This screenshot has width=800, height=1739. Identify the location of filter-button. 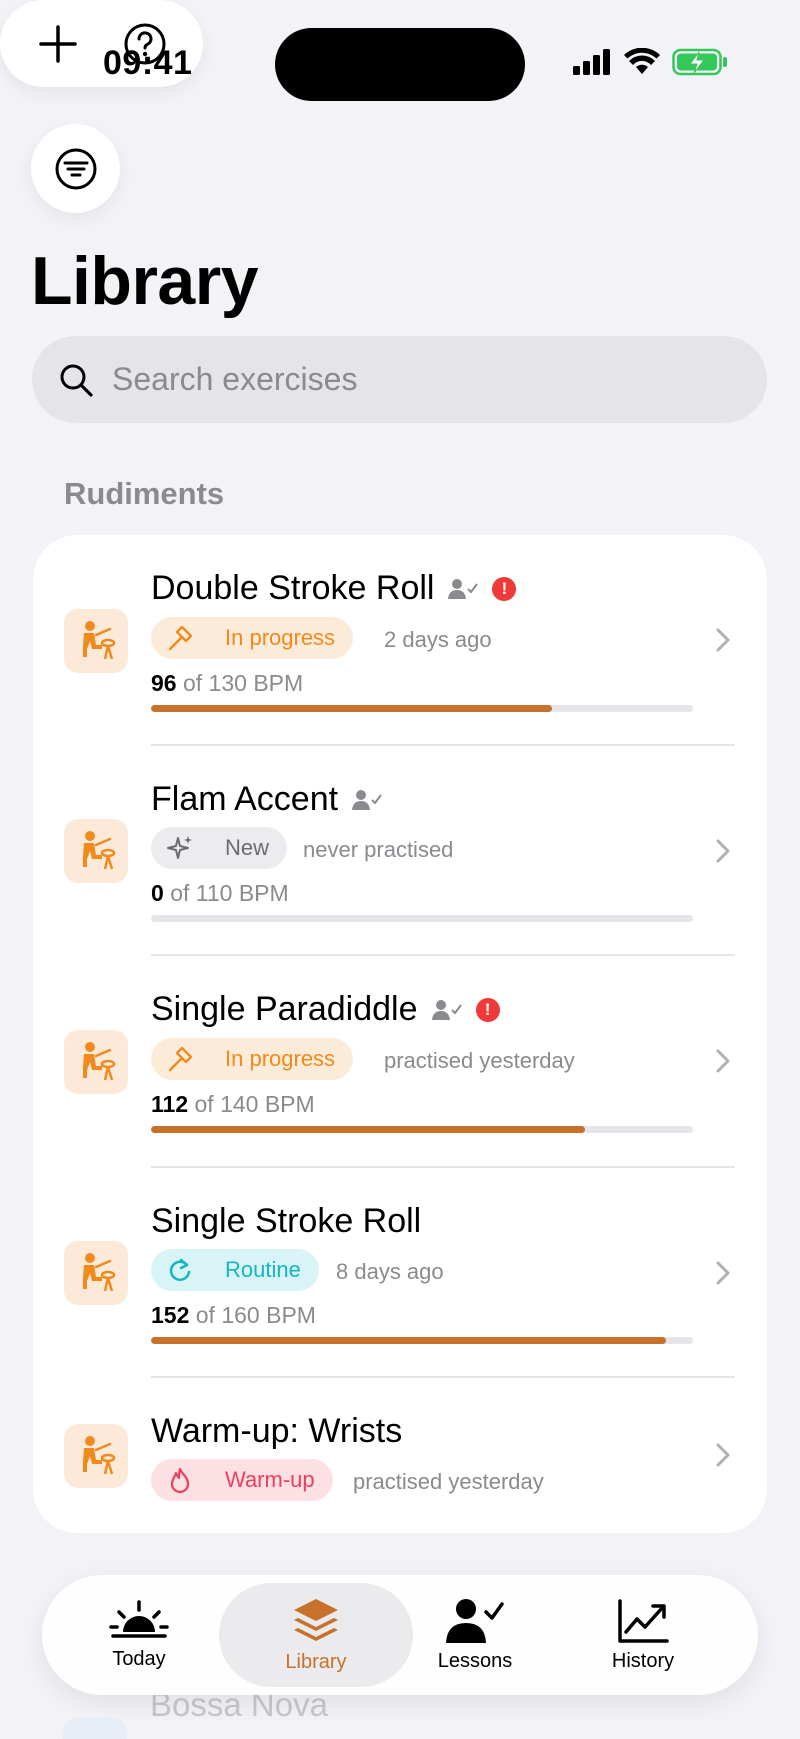
(75, 168).